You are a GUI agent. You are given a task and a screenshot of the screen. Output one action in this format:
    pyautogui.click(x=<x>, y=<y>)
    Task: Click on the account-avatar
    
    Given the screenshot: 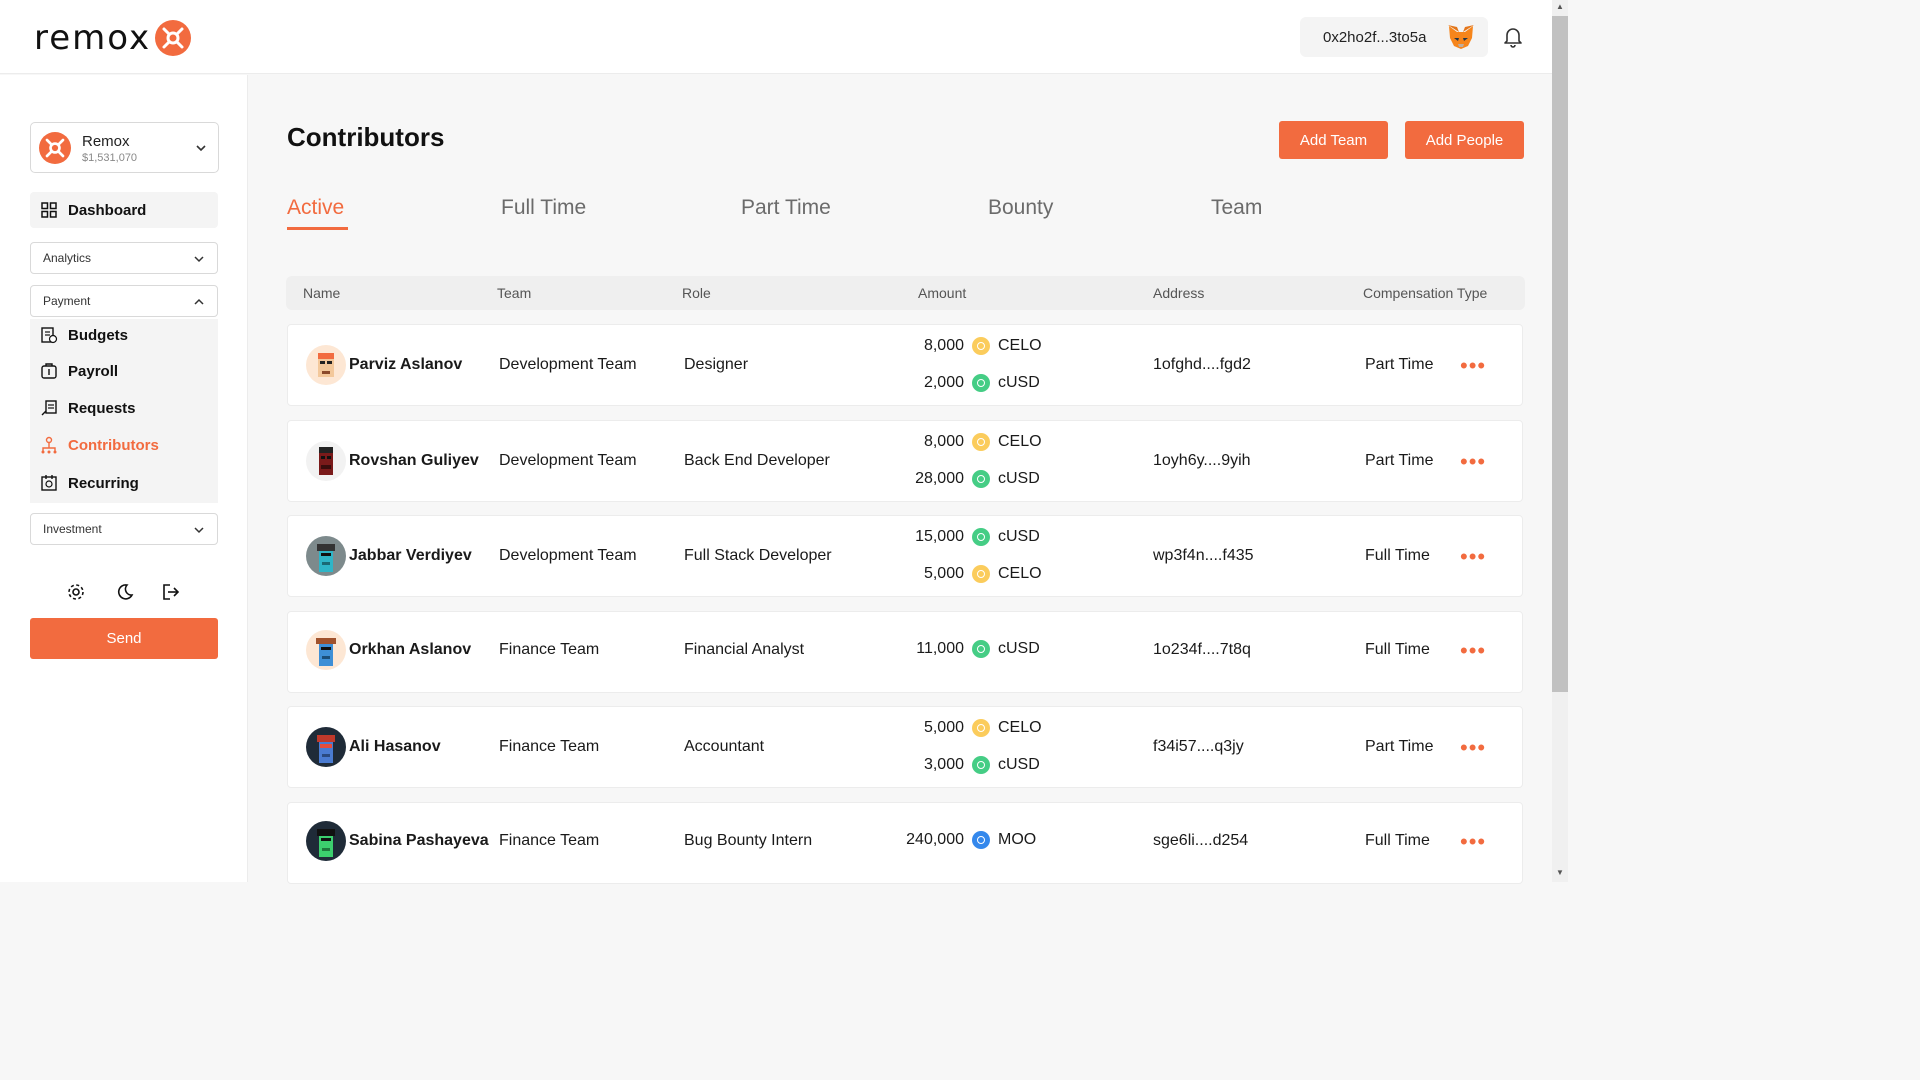 What is the action you would take?
    pyautogui.click(x=55, y=148)
    